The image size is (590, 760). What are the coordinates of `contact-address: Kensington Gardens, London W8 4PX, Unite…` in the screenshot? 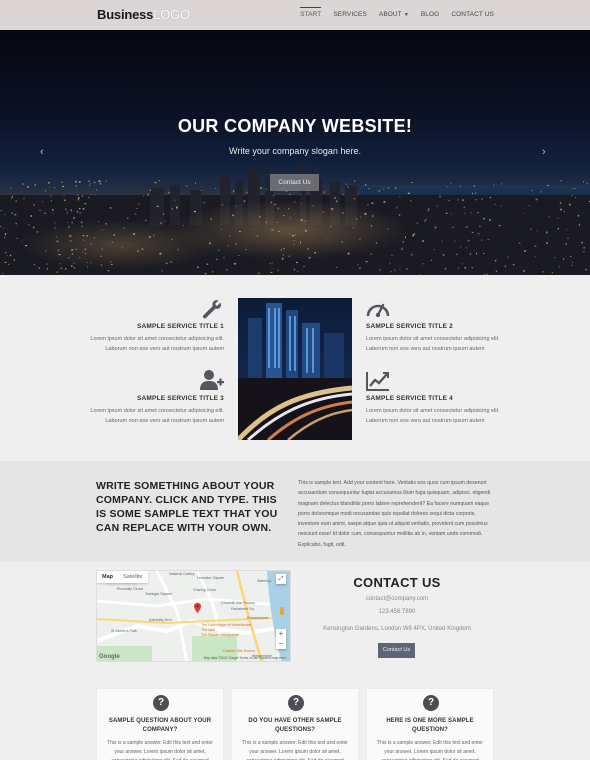 It's located at (397, 629).